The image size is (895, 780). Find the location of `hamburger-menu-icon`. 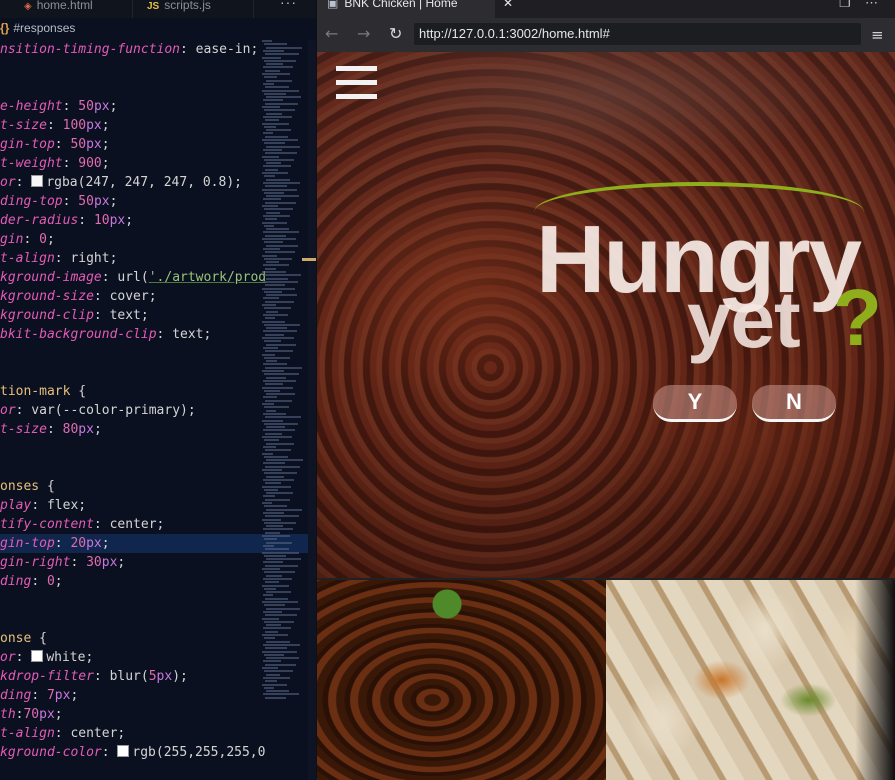

hamburger-menu-icon is located at coordinates (356, 83).